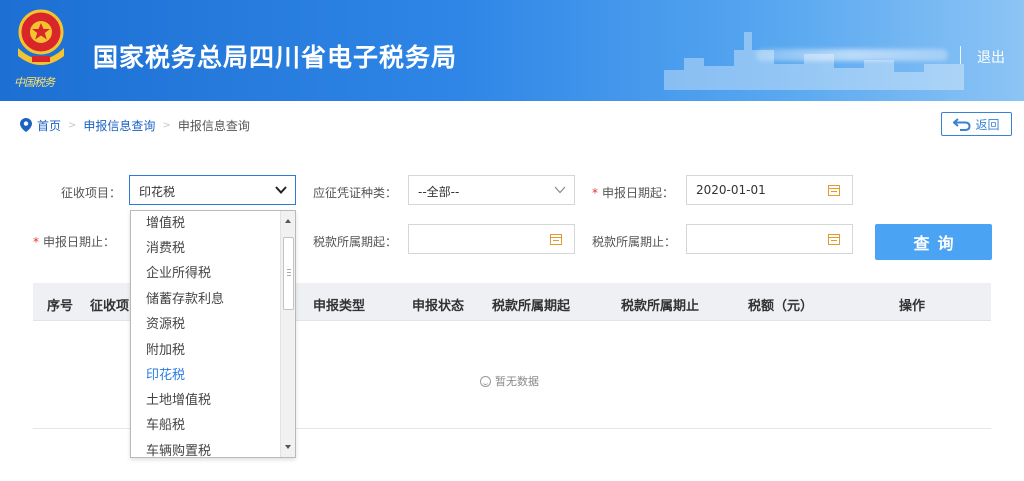 This screenshot has width=1024, height=481. I want to click on period-end-label: 税款所属期止：, so click(634, 242).